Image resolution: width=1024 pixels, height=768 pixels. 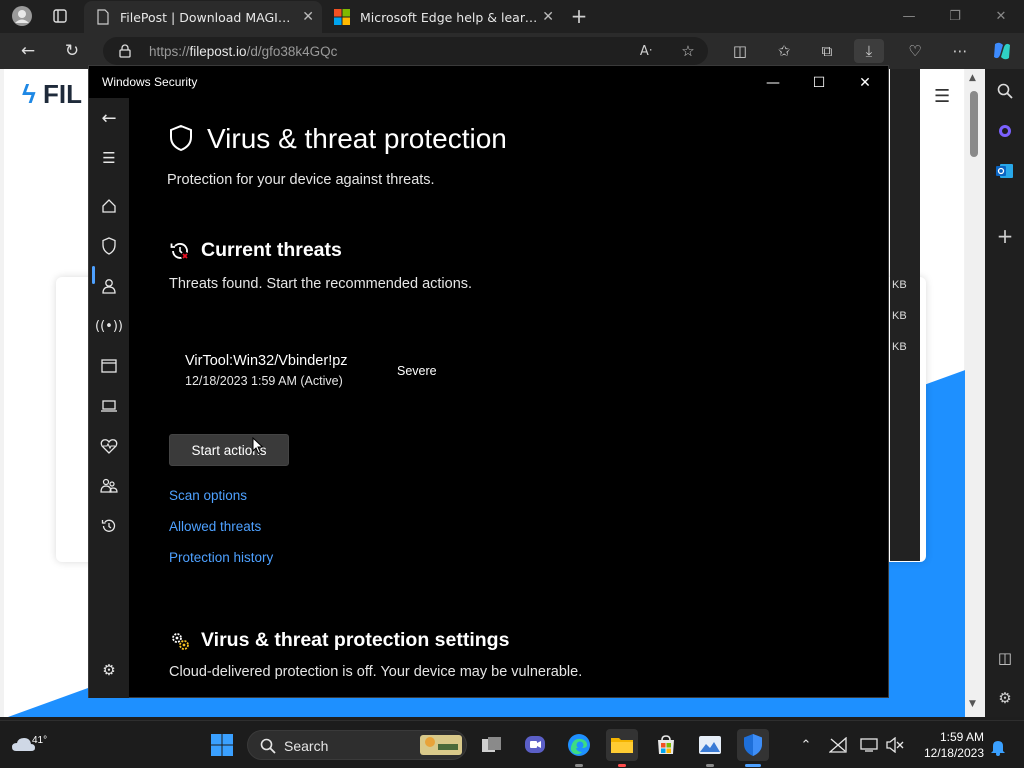 I want to click on history-icon, so click(x=109, y=526).